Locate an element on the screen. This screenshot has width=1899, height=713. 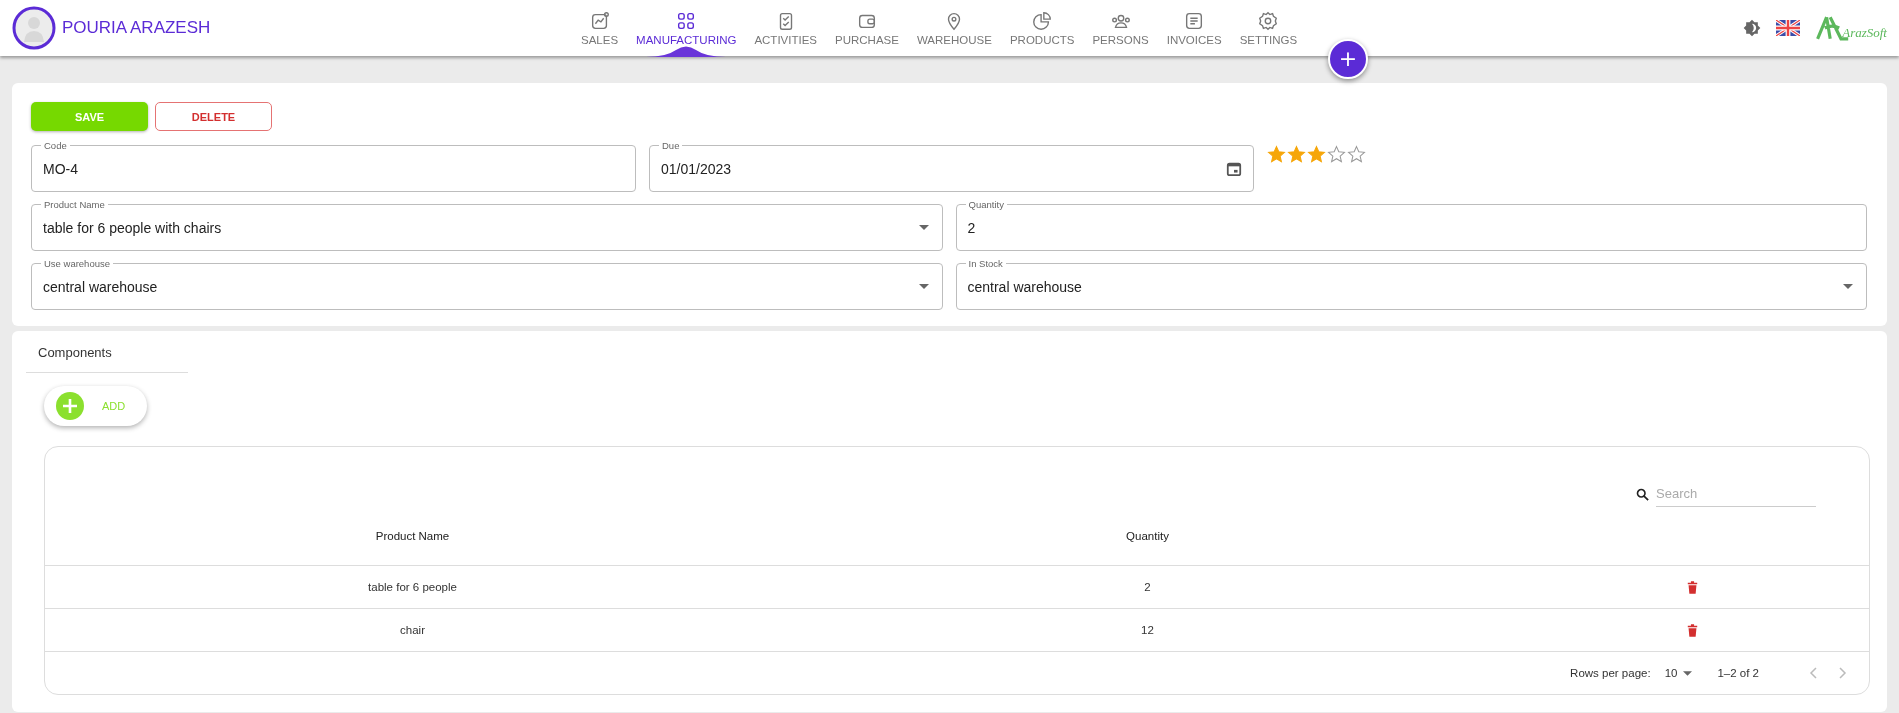
table-cell: chair is located at coordinates (412, 630).